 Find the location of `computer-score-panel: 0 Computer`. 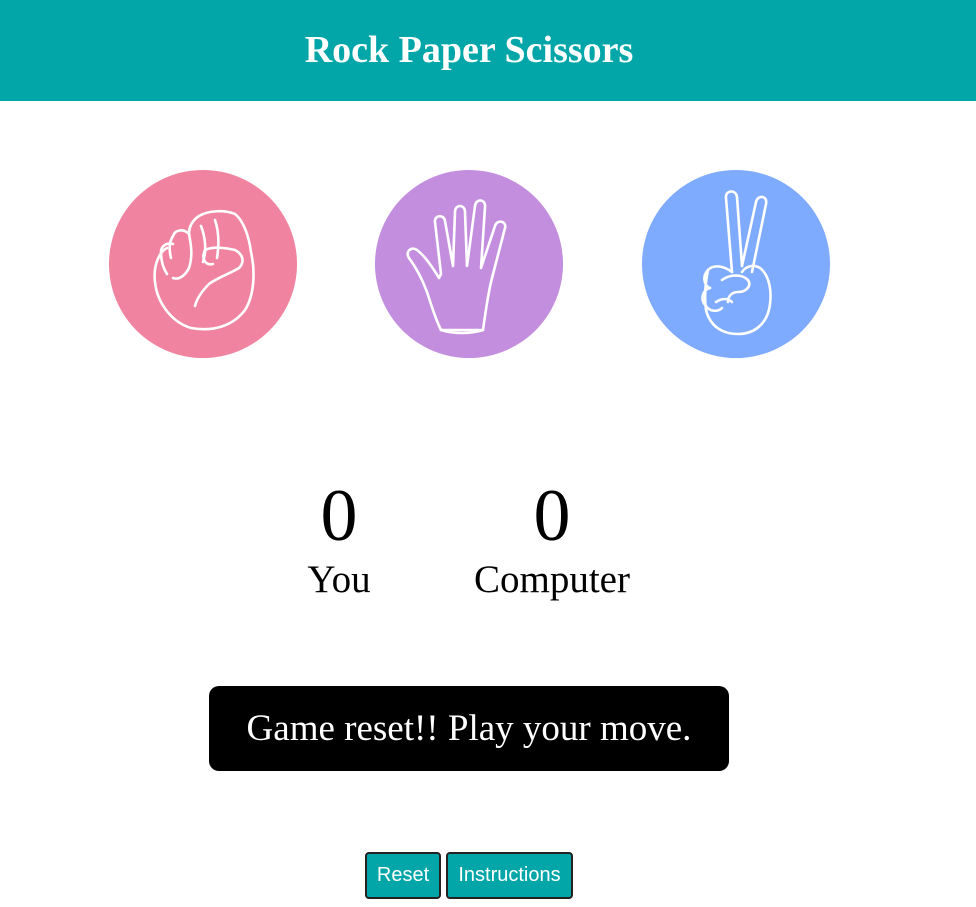

computer-score-panel: 0 Computer is located at coordinates (552, 538).